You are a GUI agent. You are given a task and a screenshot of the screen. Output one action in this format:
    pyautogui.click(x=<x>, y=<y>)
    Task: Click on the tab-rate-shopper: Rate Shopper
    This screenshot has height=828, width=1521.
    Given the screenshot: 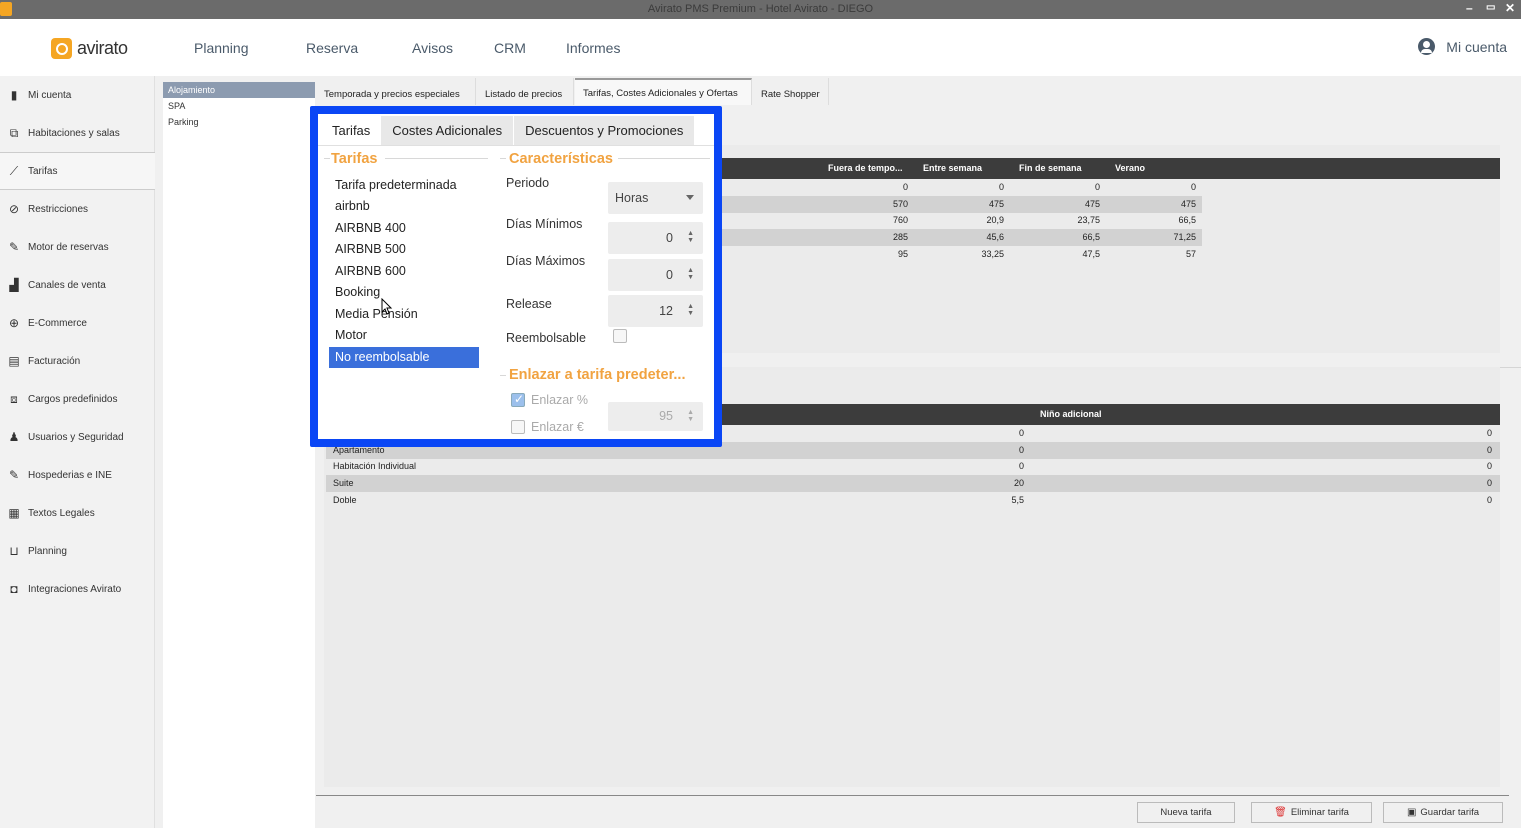 What is the action you would take?
    pyautogui.click(x=791, y=91)
    